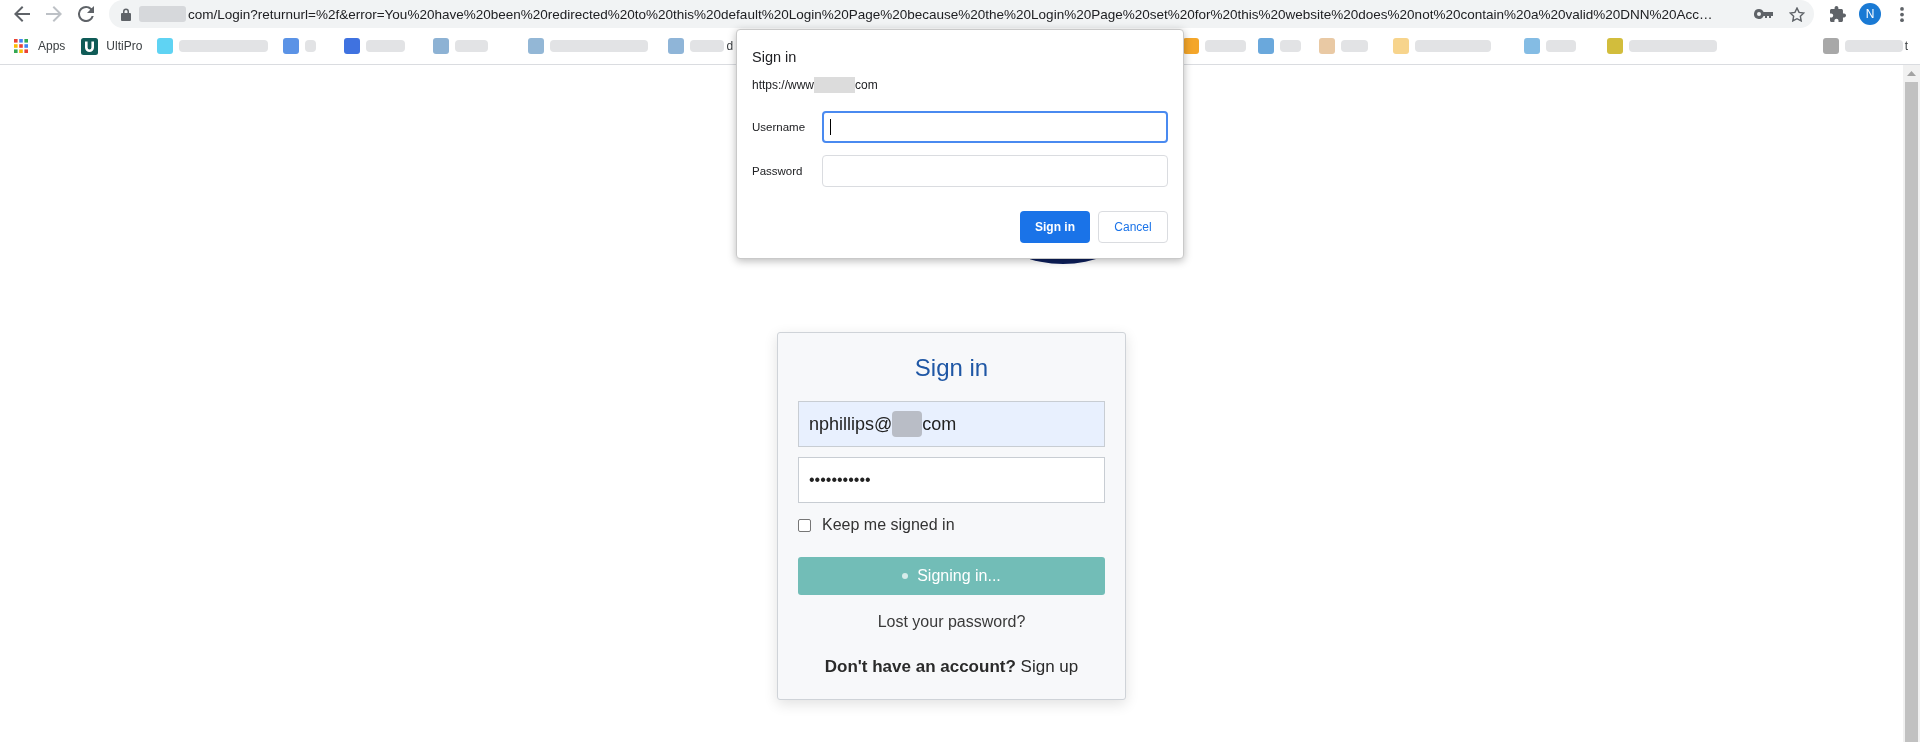 The height and width of the screenshot is (742, 1920). I want to click on back-arrow-icon, so click(22, 14).